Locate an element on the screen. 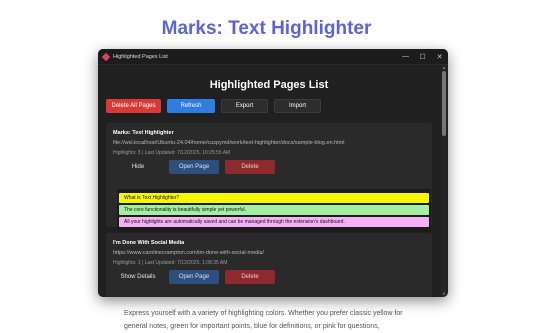 This screenshot has width=533, height=333. card-actions: Show Details Open Page Delete is located at coordinates (194, 277).